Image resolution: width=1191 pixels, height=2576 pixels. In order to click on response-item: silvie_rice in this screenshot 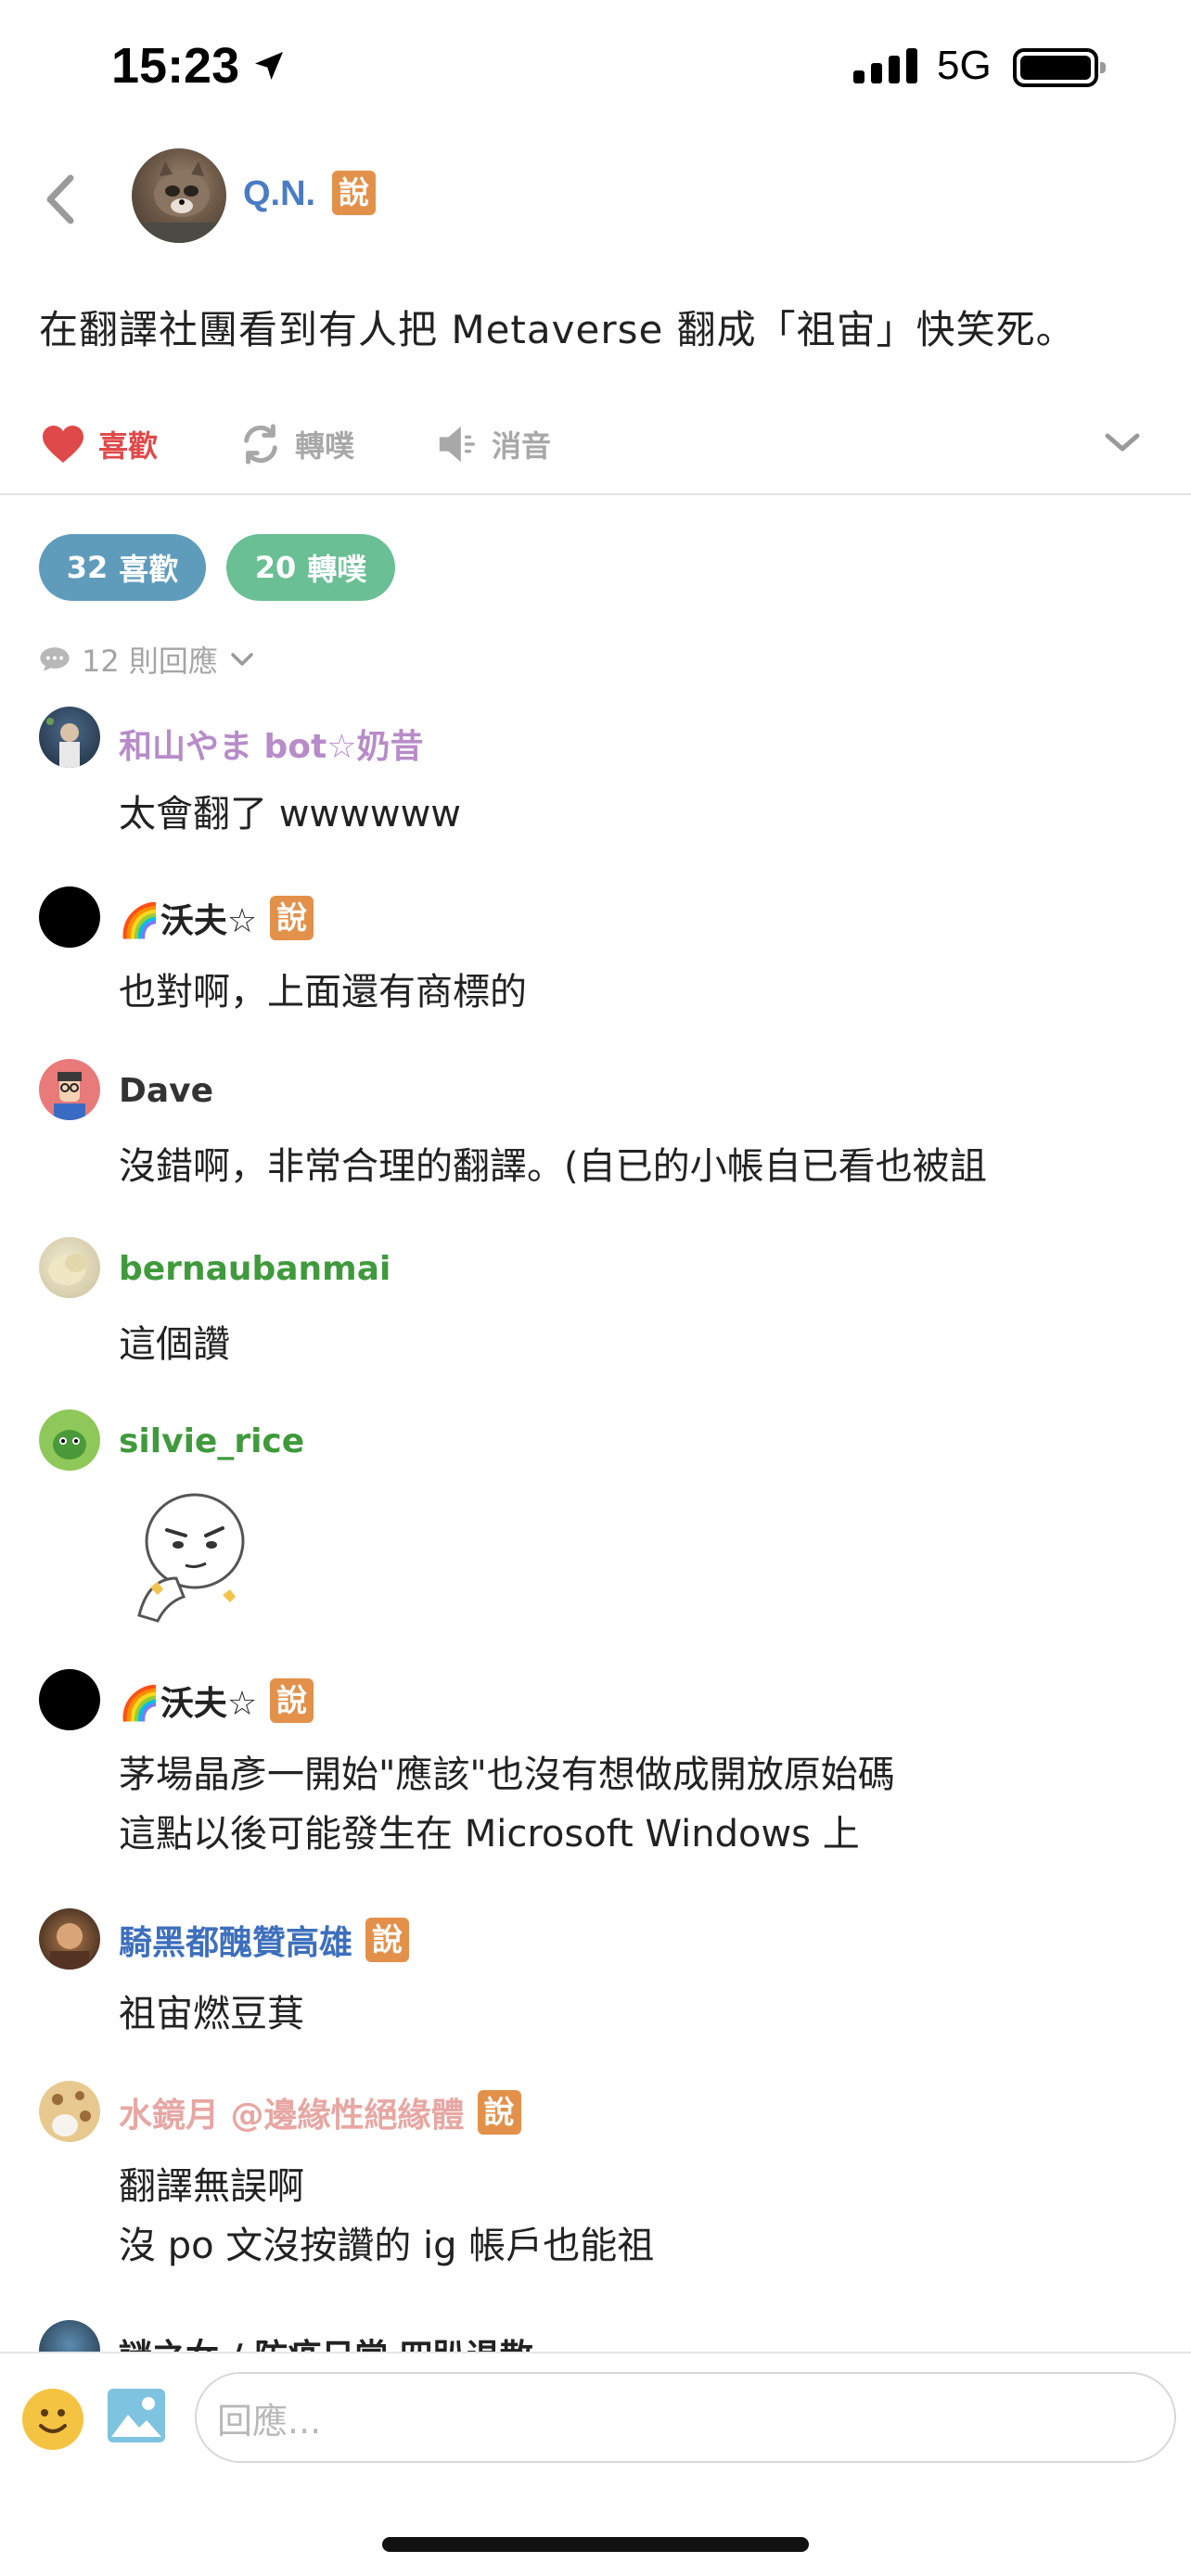, I will do `click(595, 1520)`.